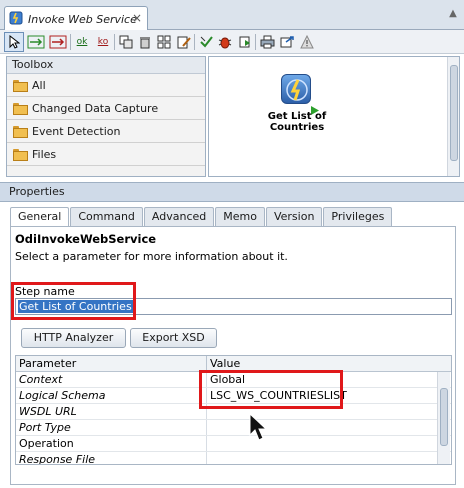 The image size is (464, 488). I want to click on ok-text-icon: ok, so click(82, 42).